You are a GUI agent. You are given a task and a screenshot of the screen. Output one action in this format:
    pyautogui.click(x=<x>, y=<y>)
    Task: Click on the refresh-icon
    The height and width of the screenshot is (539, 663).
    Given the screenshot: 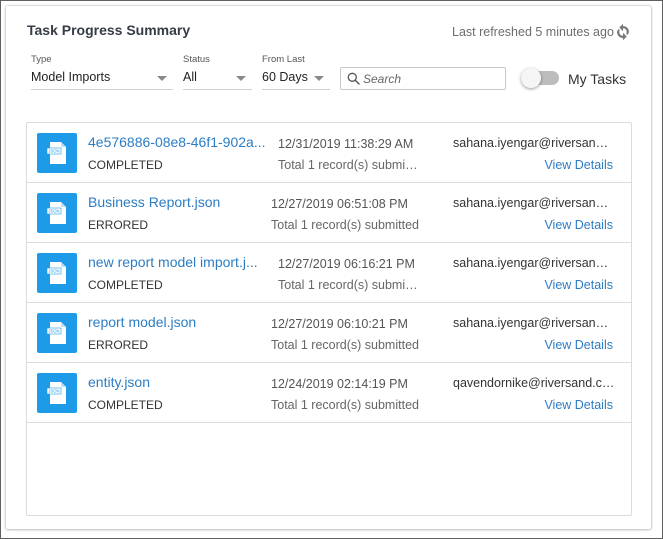 What is the action you would take?
    pyautogui.click(x=623, y=32)
    